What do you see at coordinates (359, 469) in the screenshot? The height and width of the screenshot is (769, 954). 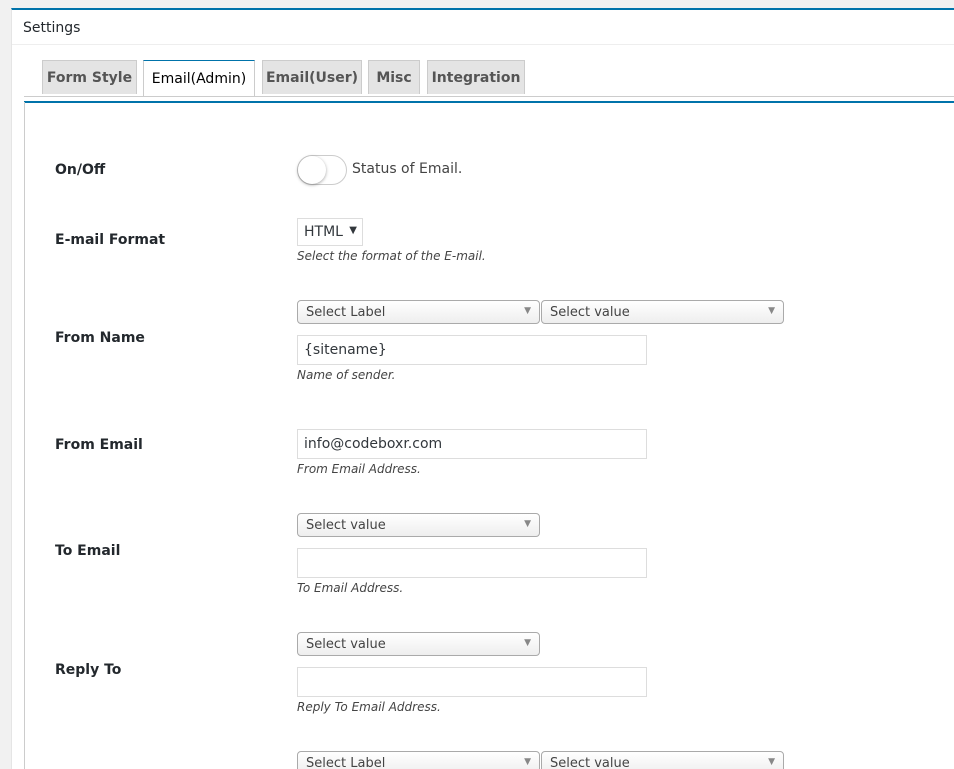 I see `from-email-description: From Email Address.` at bounding box center [359, 469].